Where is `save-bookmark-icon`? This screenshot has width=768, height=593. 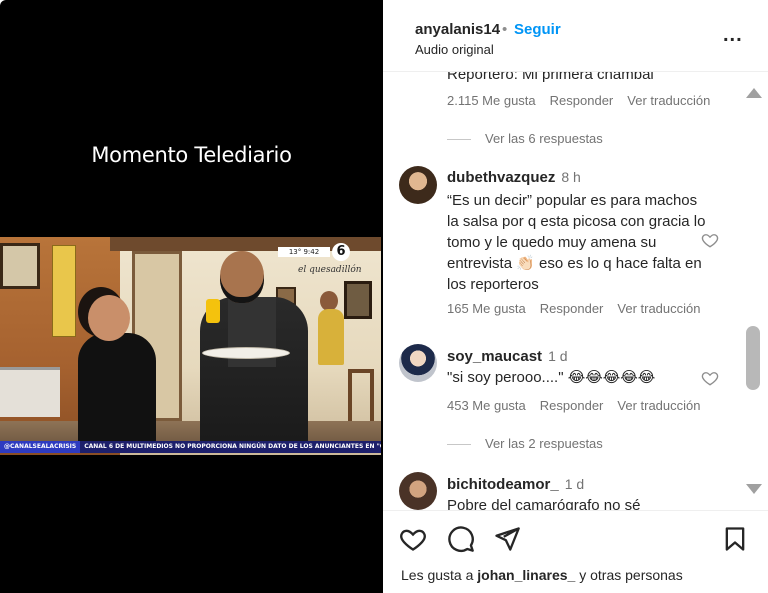
save-bookmark-icon is located at coordinates (735, 539).